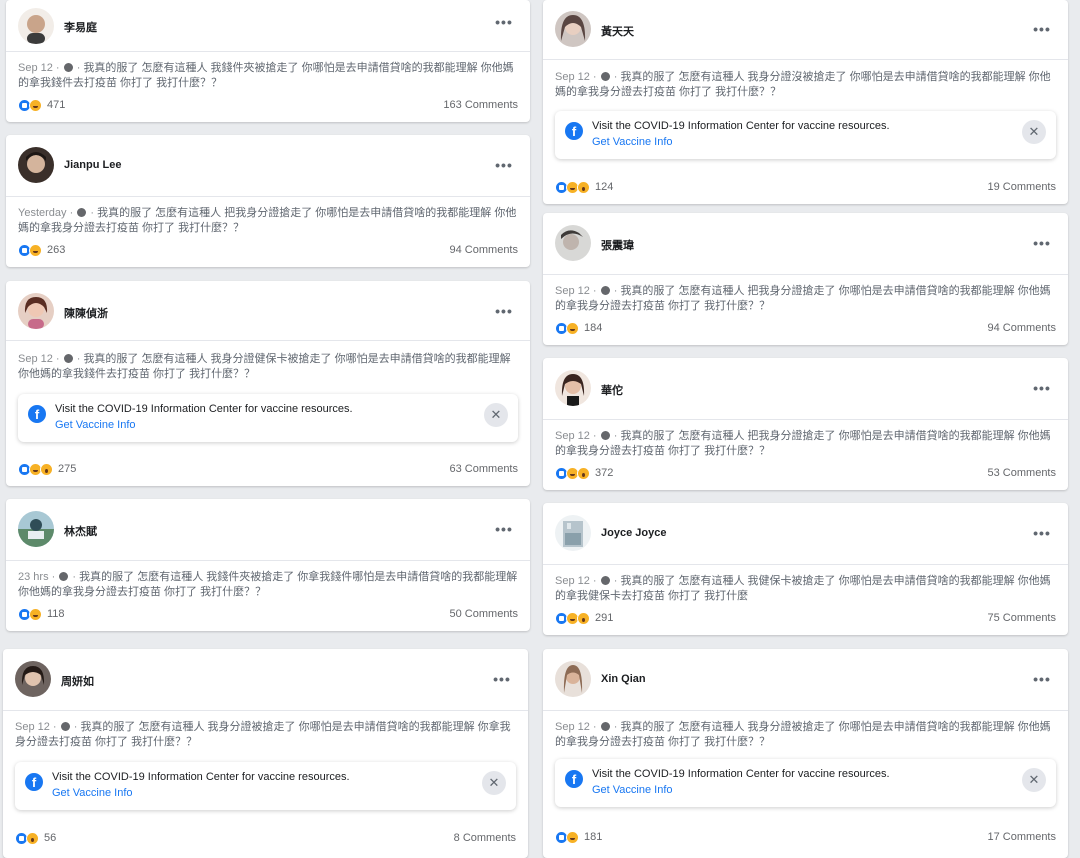 The image size is (1080, 858). I want to click on author-name: Jianpu Lee, so click(92, 165).